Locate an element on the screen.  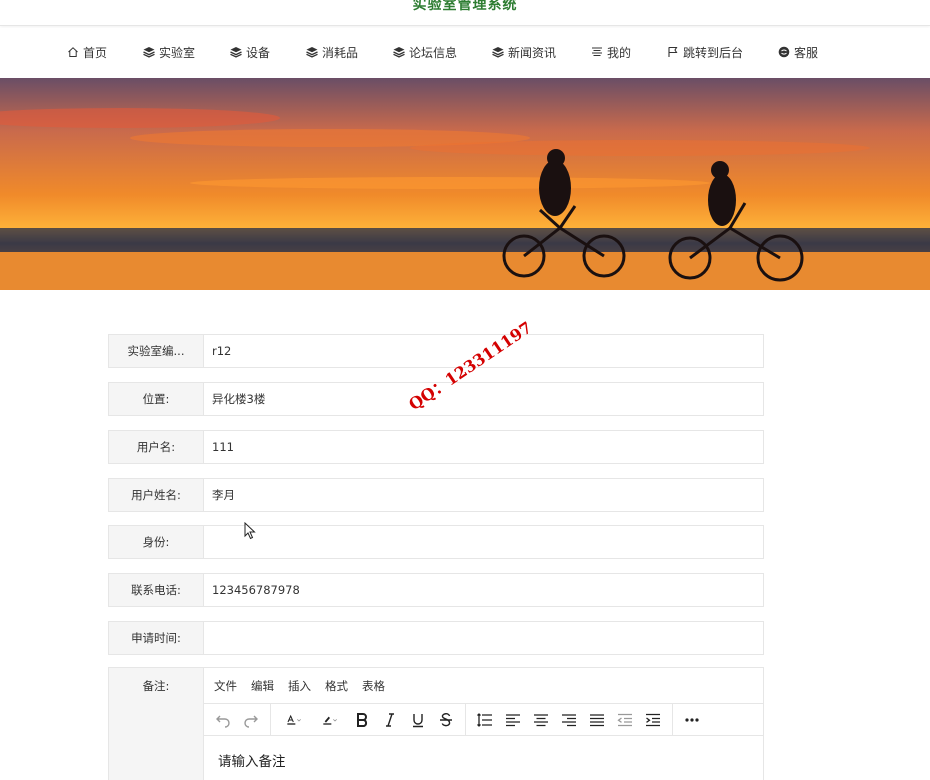
field-label: 用户姓名: is located at coordinates (156, 495).